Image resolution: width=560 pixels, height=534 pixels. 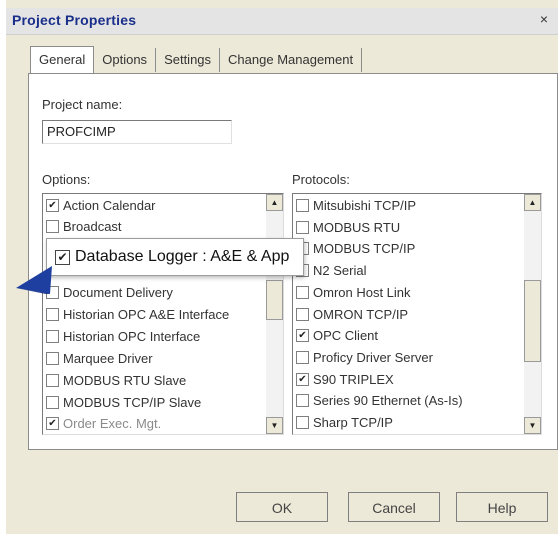 What do you see at coordinates (357, 227) in the screenshot?
I see `list-item-label: MODBUS RTU` at bounding box center [357, 227].